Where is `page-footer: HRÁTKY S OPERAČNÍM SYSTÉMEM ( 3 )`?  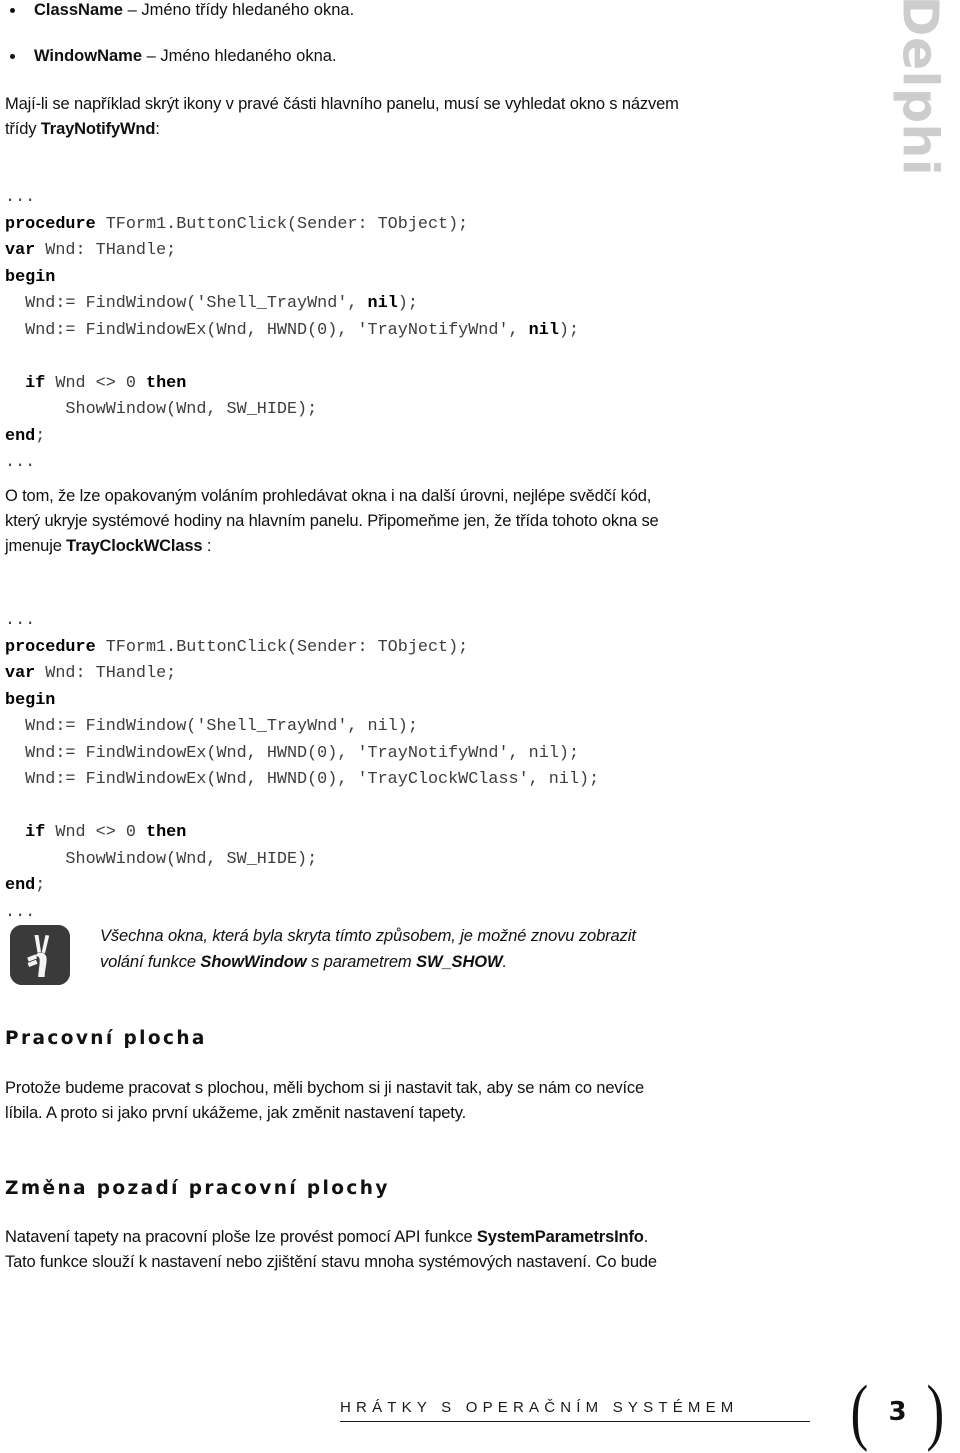
page-footer: HRÁTKY S OPERAČNÍM SYSTÉMEM ( 3 ) is located at coordinates (480, 1412).